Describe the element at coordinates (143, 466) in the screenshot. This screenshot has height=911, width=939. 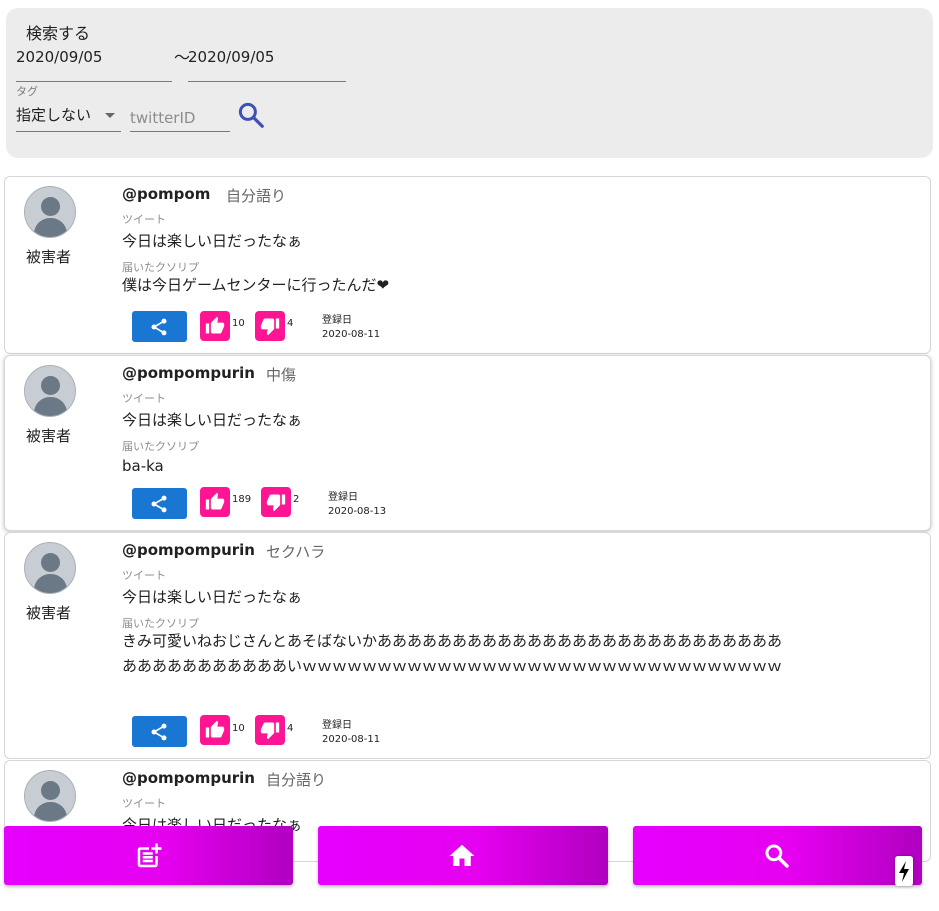
I see `reply-text: ba-ka` at that location.